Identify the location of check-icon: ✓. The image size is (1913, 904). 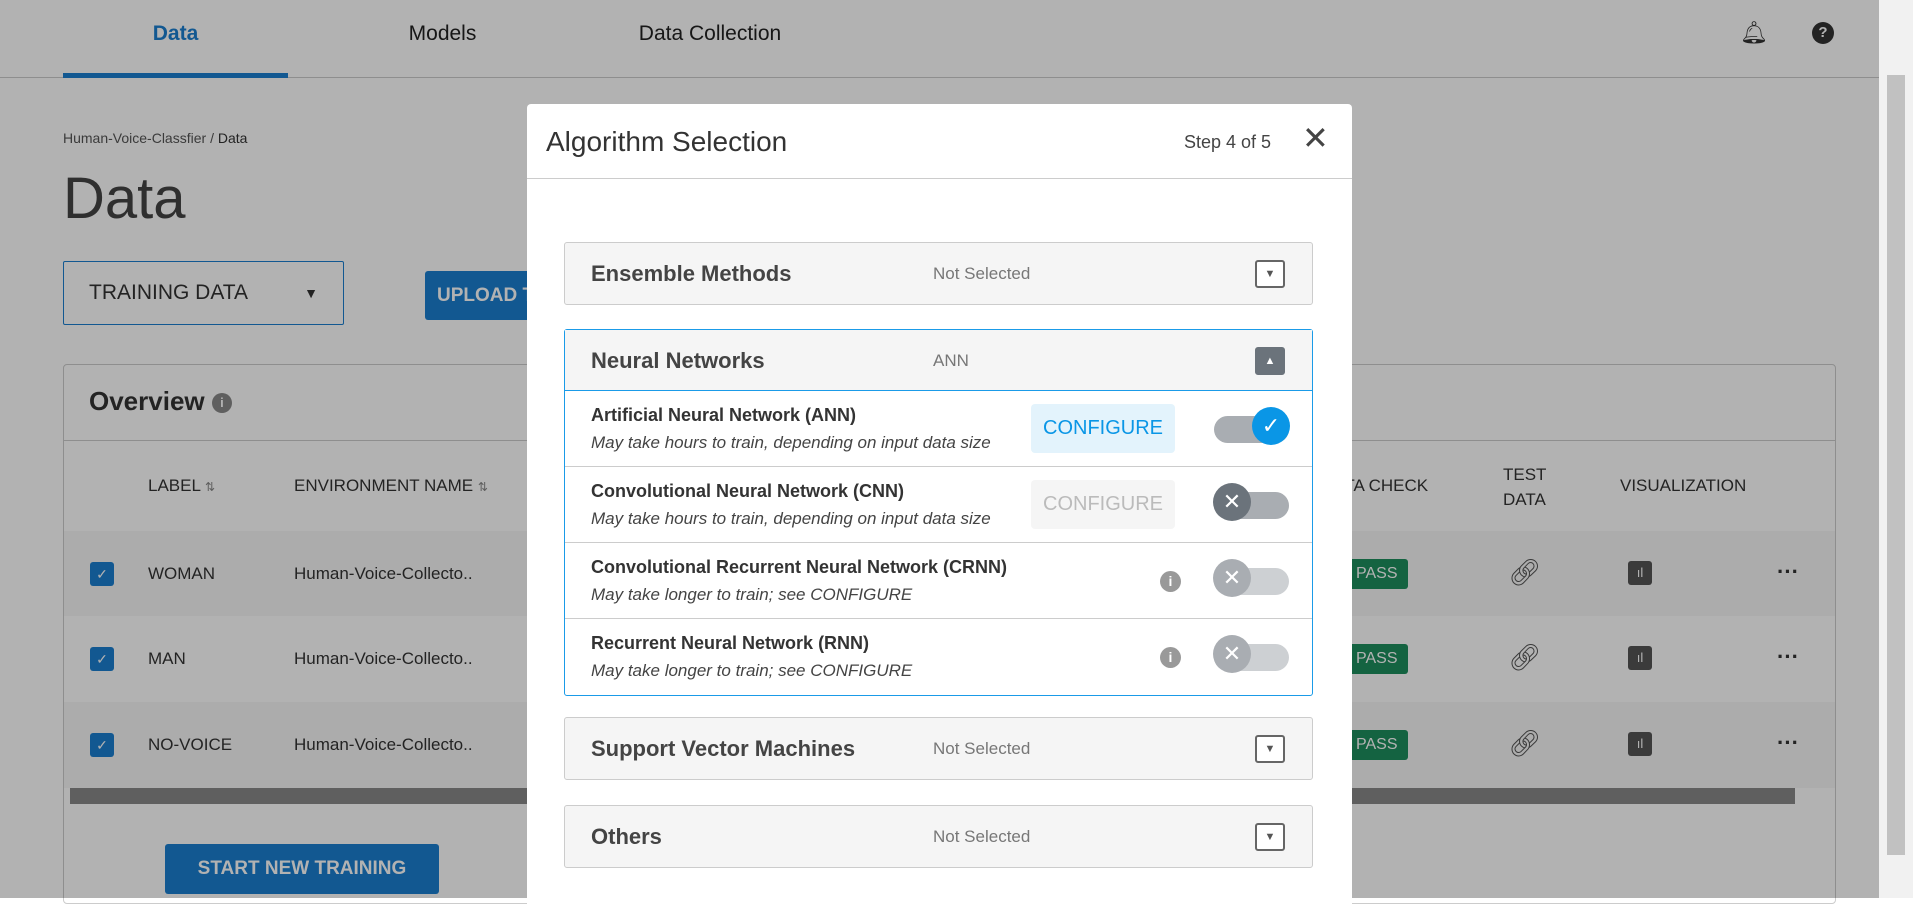
(1271, 426).